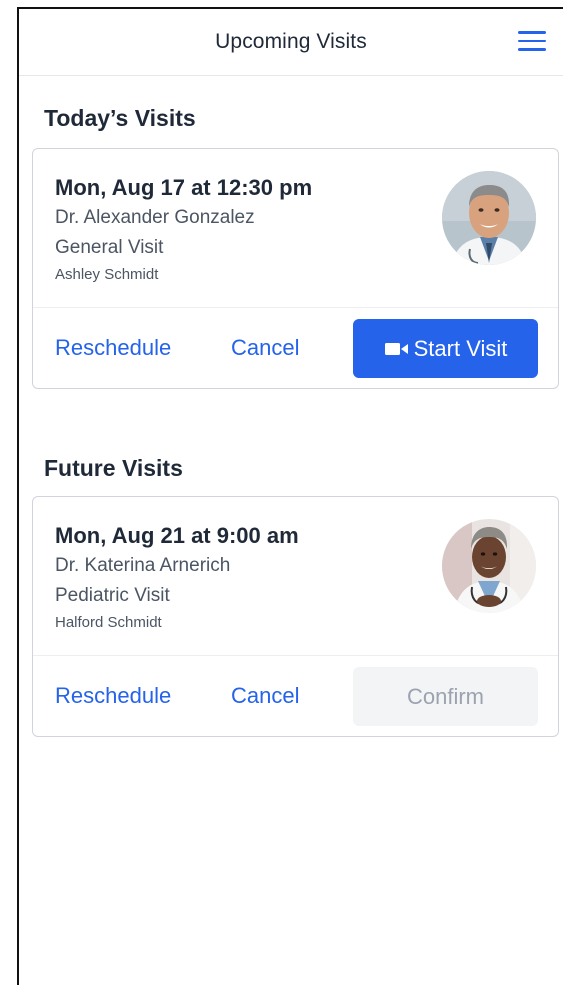 Image resolution: width=563 pixels, height=985 pixels. I want to click on confirm-button: Confirm, so click(445, 696).